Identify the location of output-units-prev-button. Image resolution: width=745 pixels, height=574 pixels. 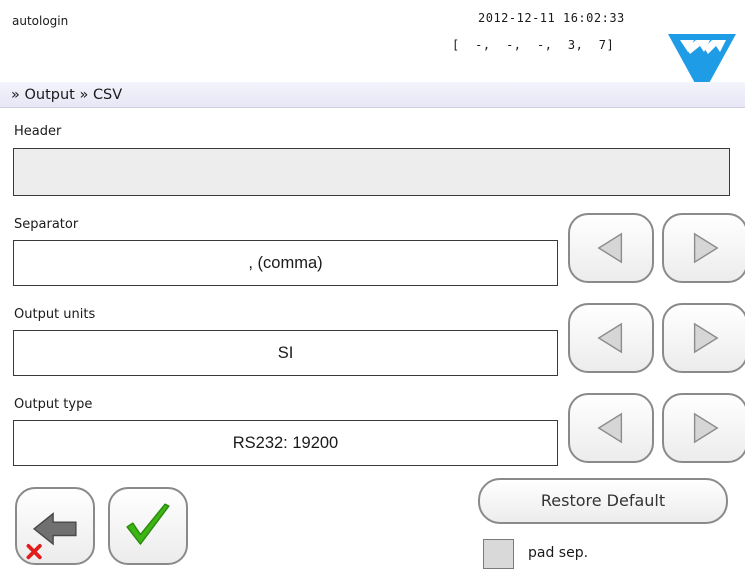
(611, 338).